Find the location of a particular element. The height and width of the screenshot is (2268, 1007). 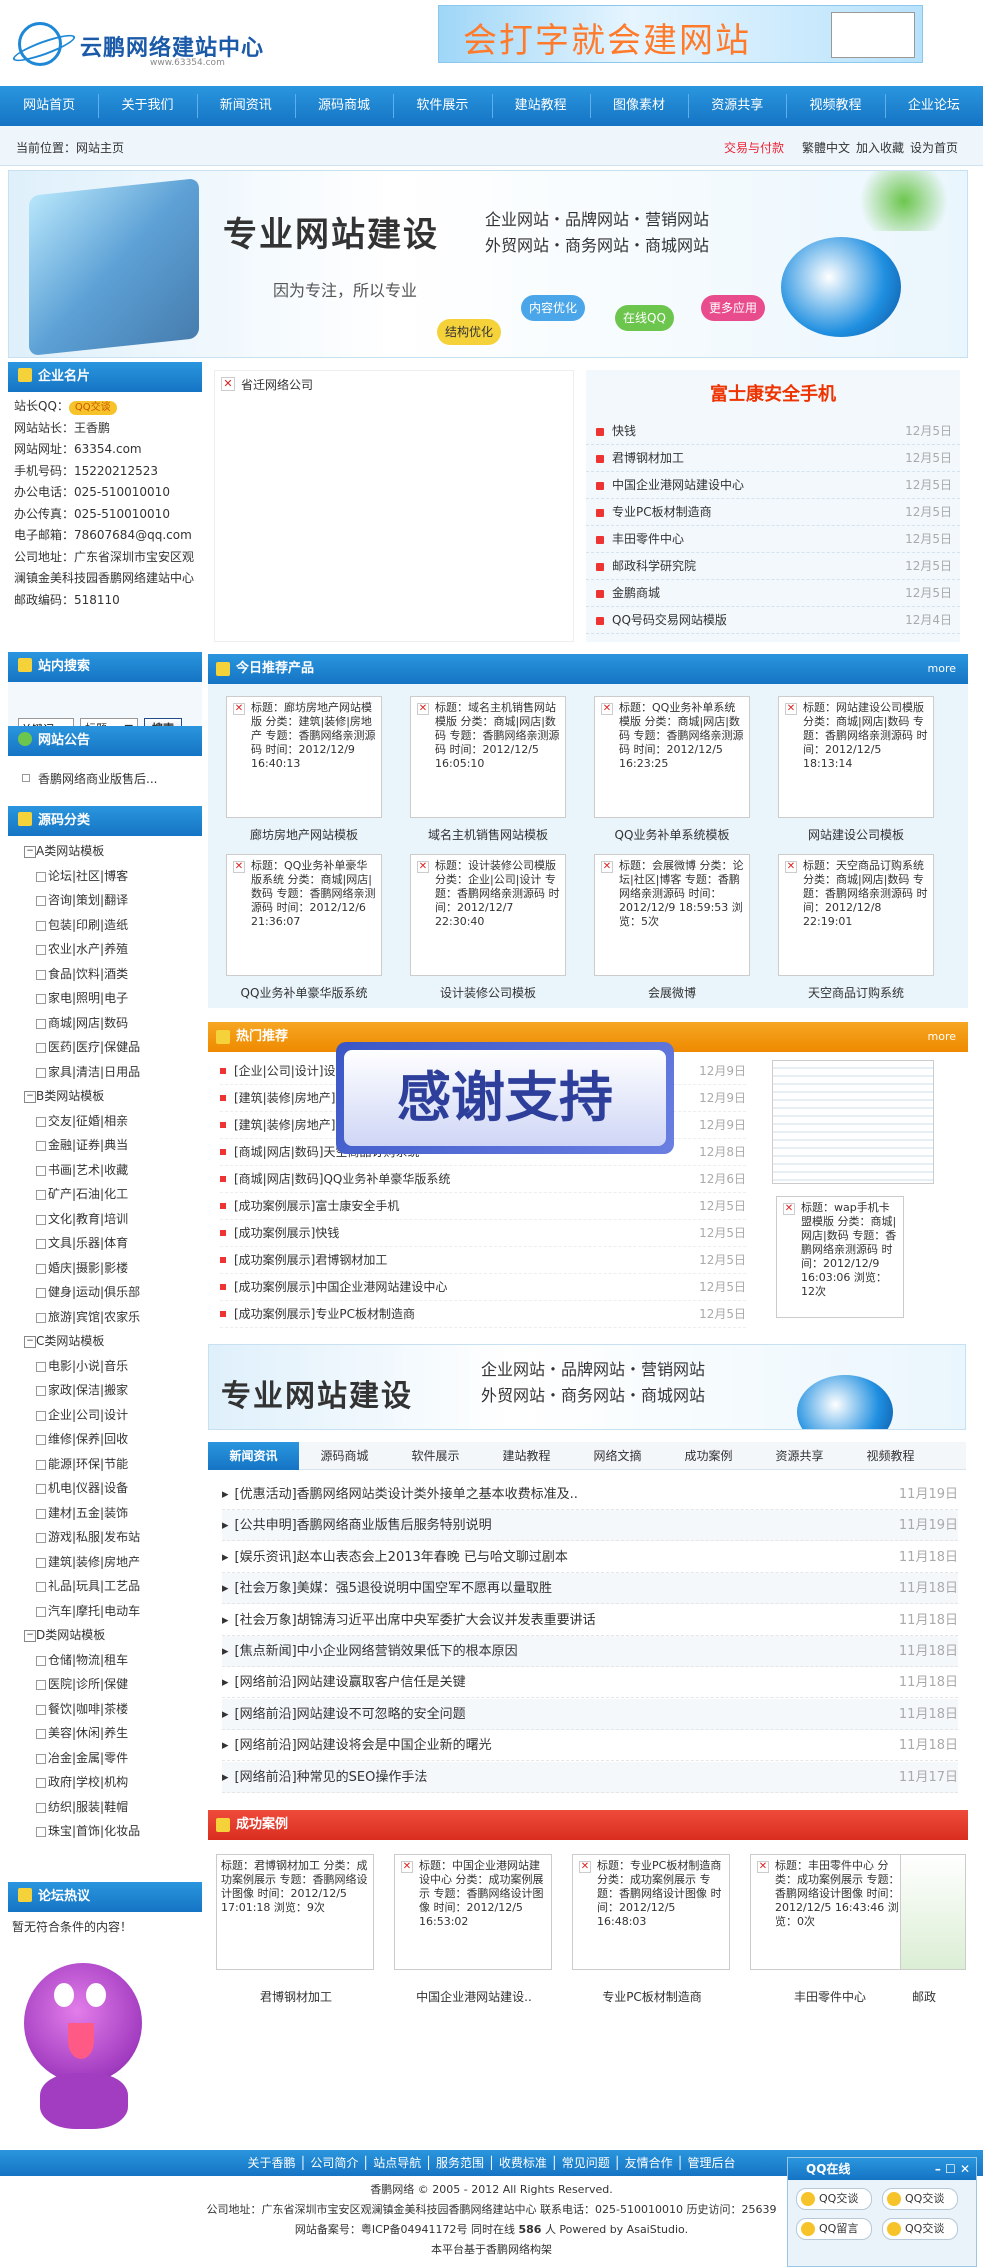

qq-chat-button-3: QQ交谈 is located at coordinates (920, 2229).